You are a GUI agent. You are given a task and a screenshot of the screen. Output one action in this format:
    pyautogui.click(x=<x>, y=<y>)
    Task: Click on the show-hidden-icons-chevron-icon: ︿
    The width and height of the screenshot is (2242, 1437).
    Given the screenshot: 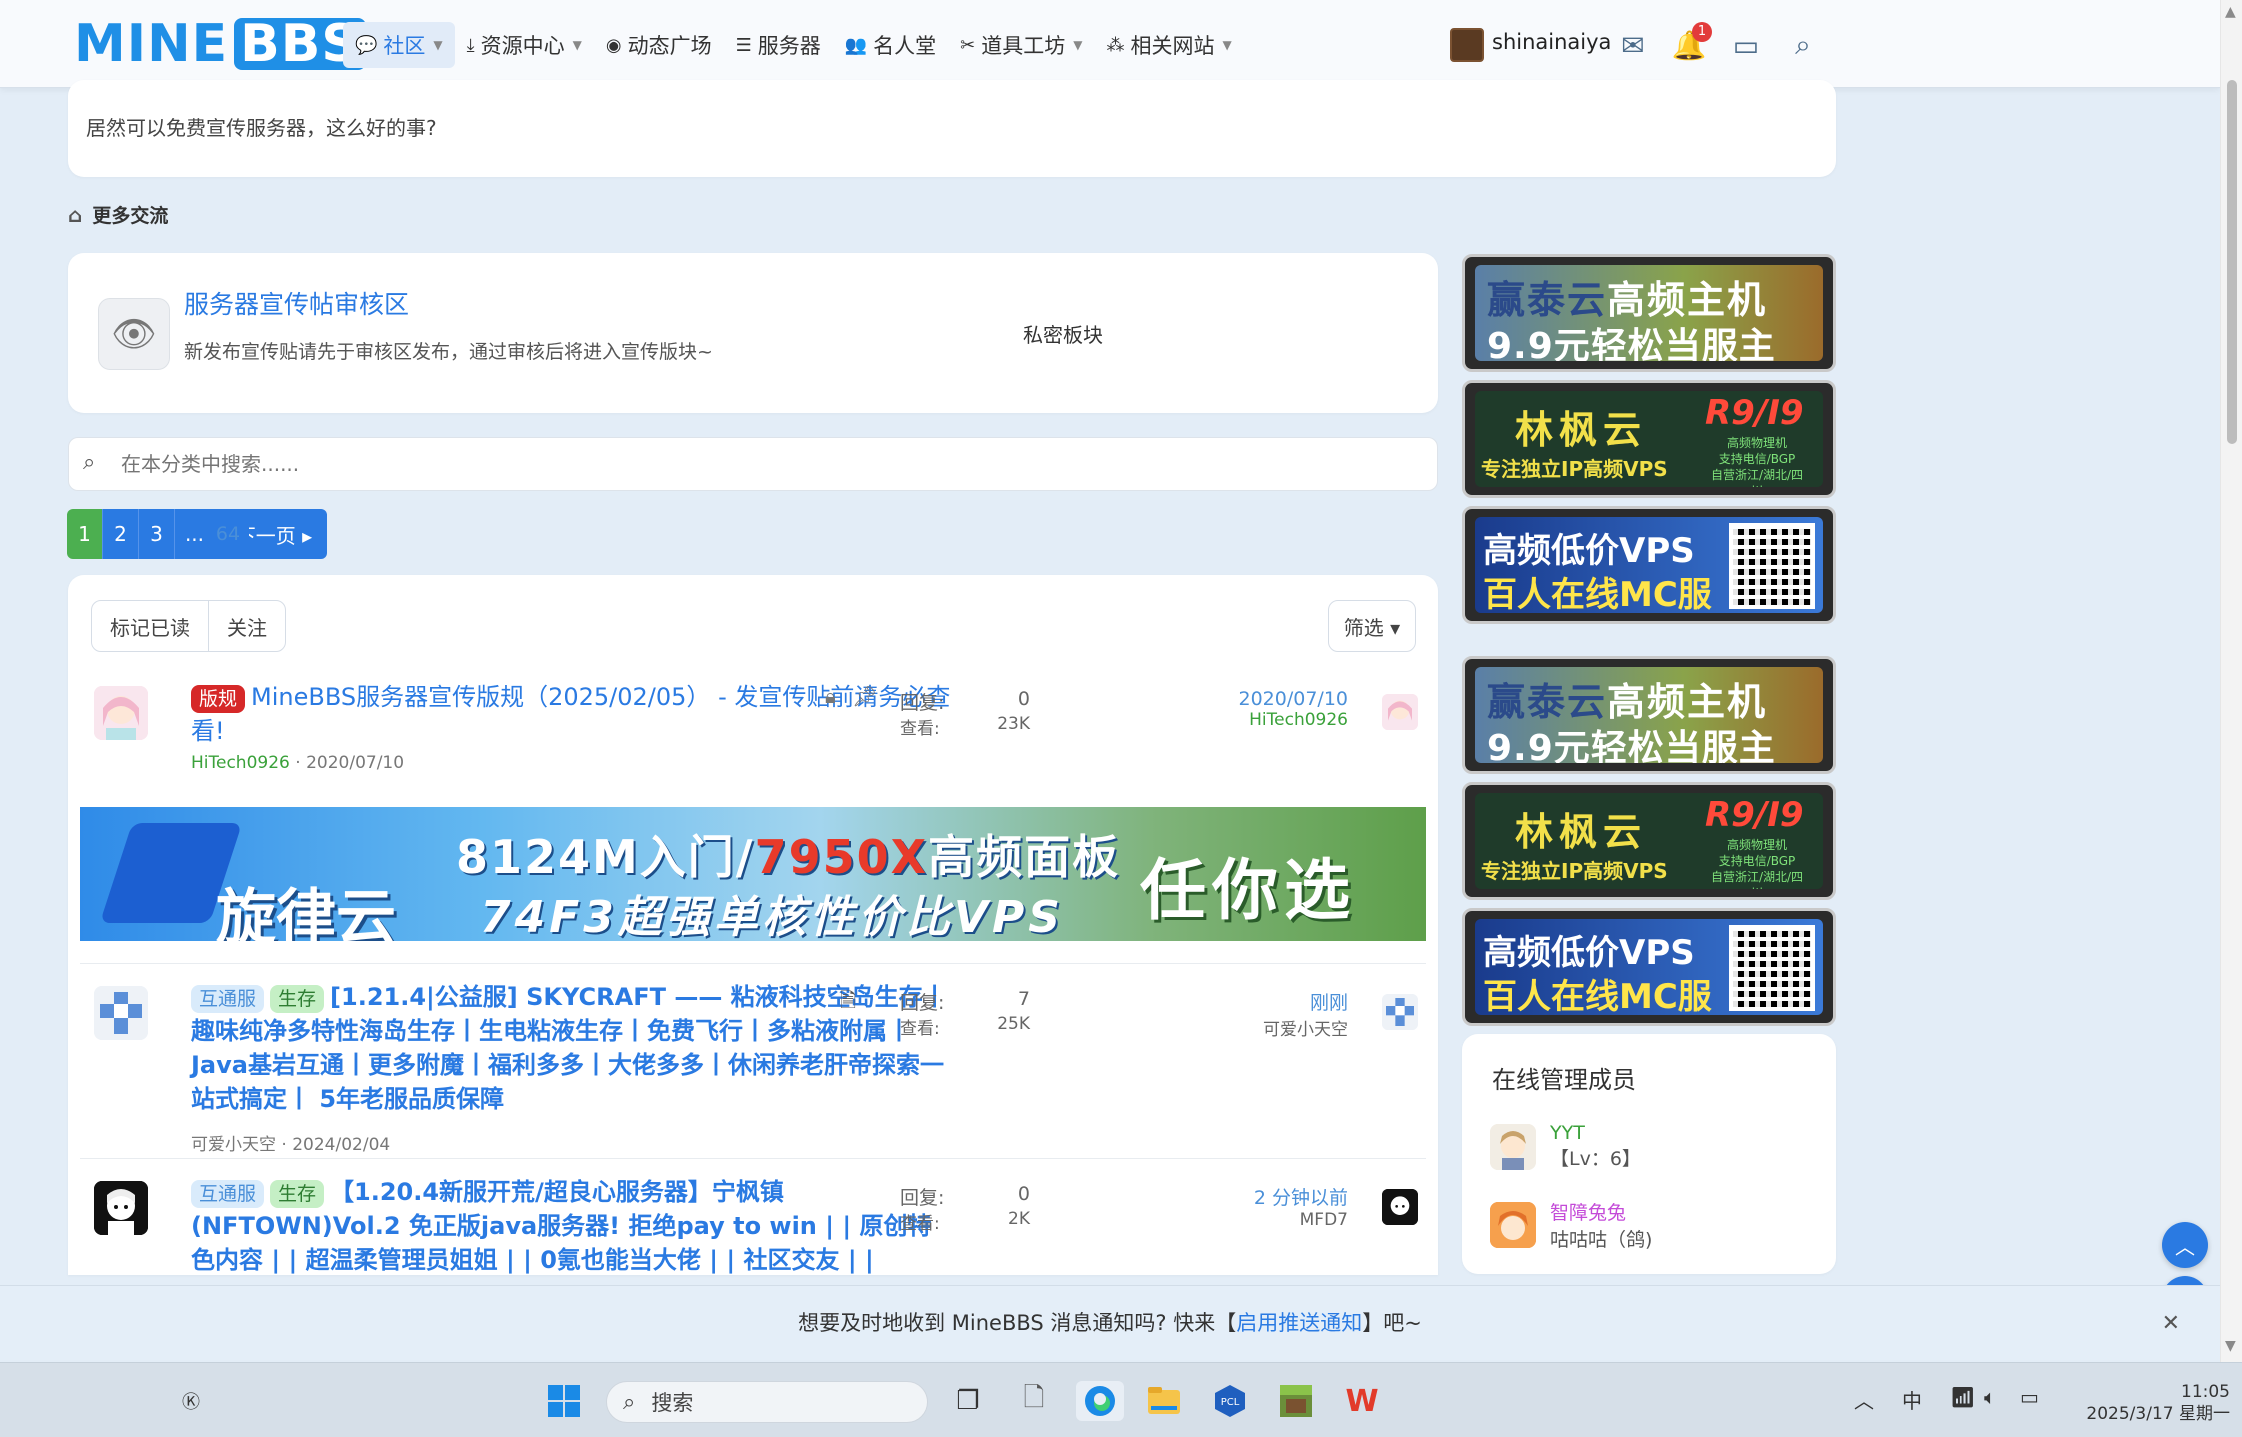 What is the action you would take?
    pyautogui.click(x=1864, y=1399)
    